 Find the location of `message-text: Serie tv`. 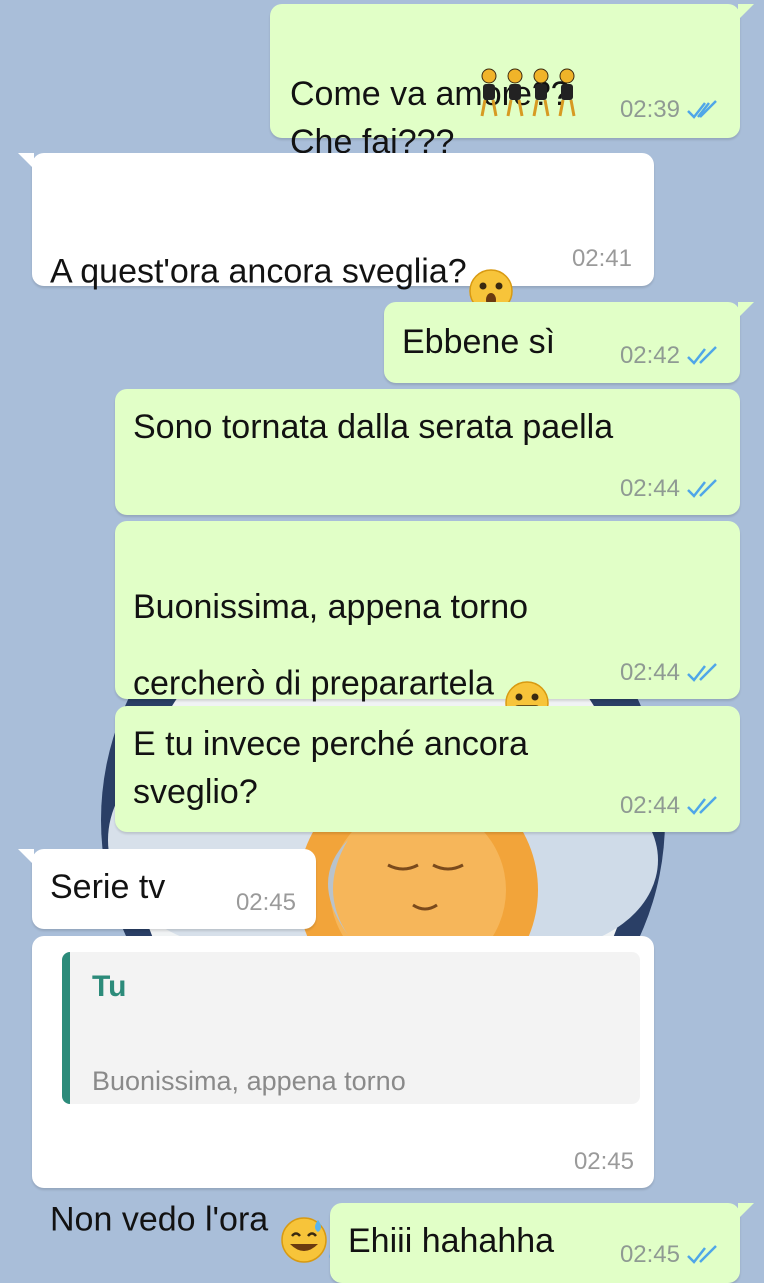

message-text: Serie tv is located at coordinates (108, 887).